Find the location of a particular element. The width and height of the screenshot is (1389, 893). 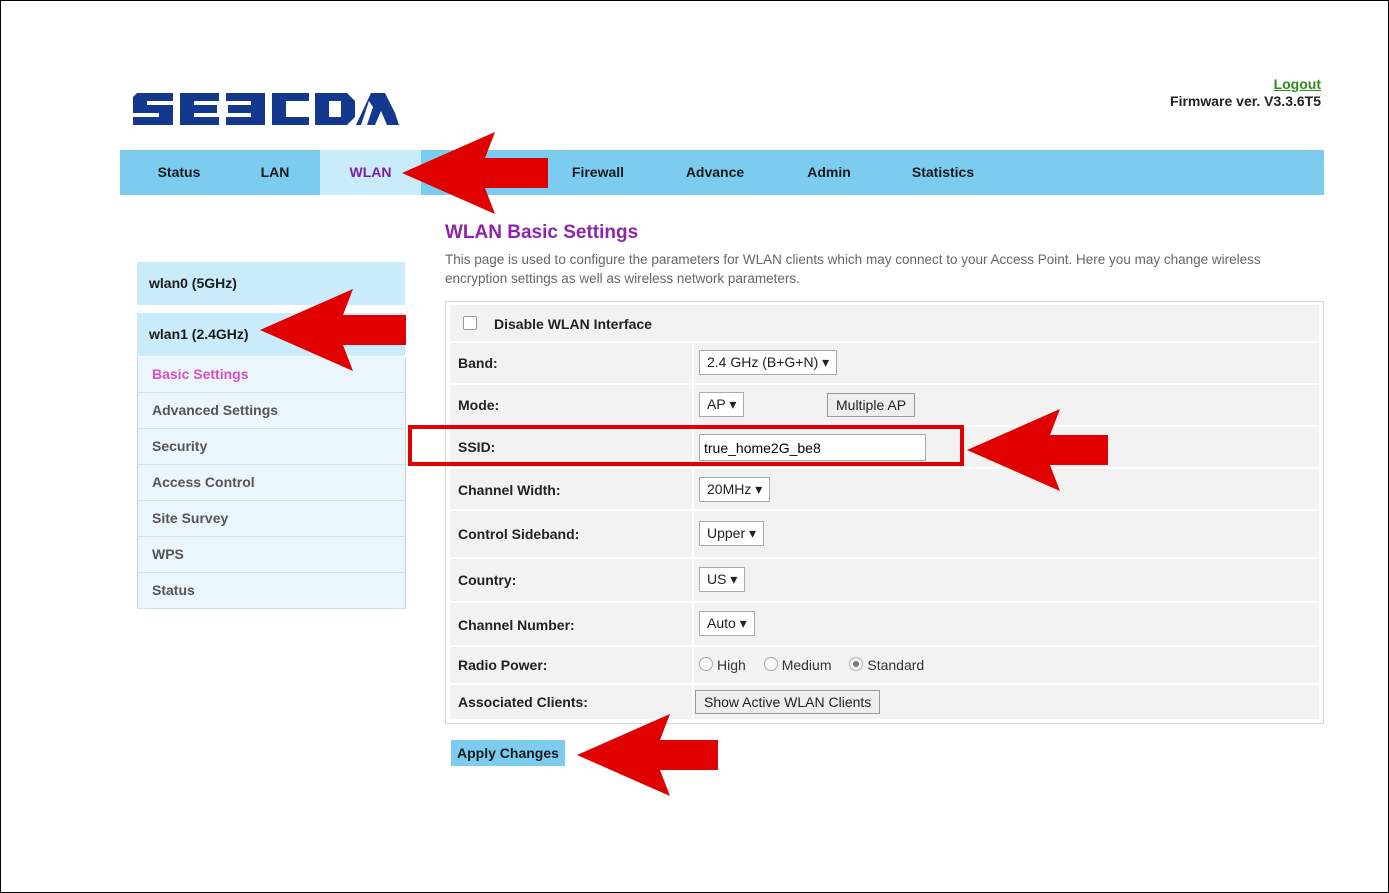

associated-clients-label: Associated Clients: is located at coordinates (523, 702).